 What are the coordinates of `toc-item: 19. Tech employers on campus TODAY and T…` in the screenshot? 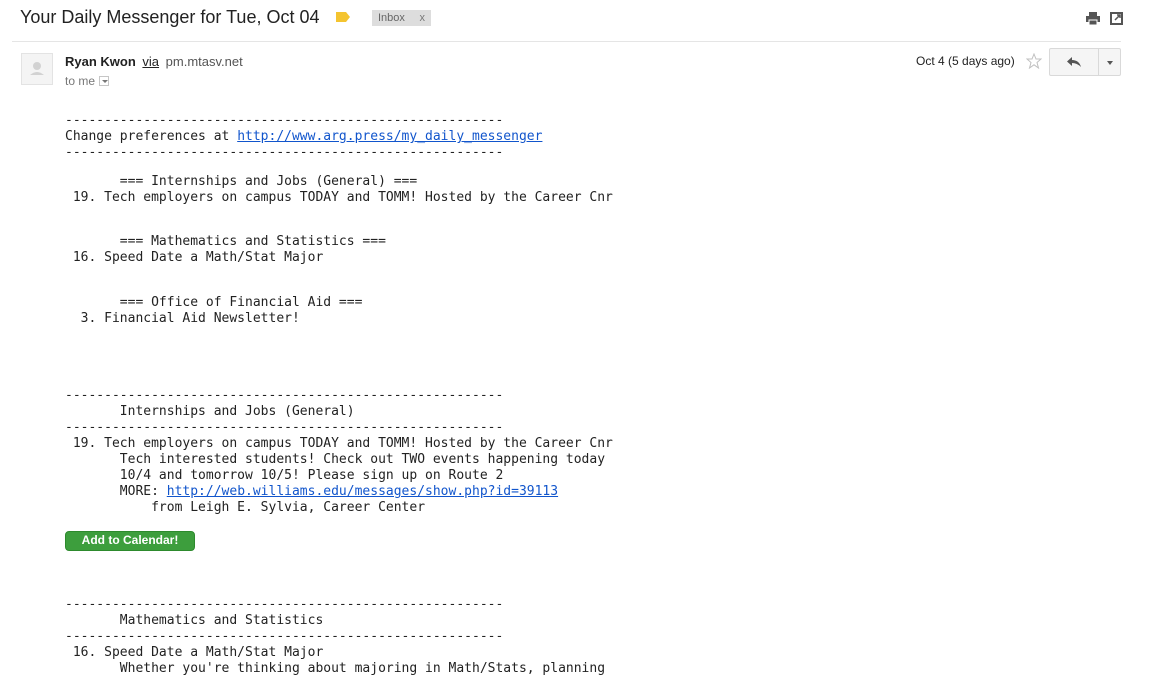 It's located at (339, 197).